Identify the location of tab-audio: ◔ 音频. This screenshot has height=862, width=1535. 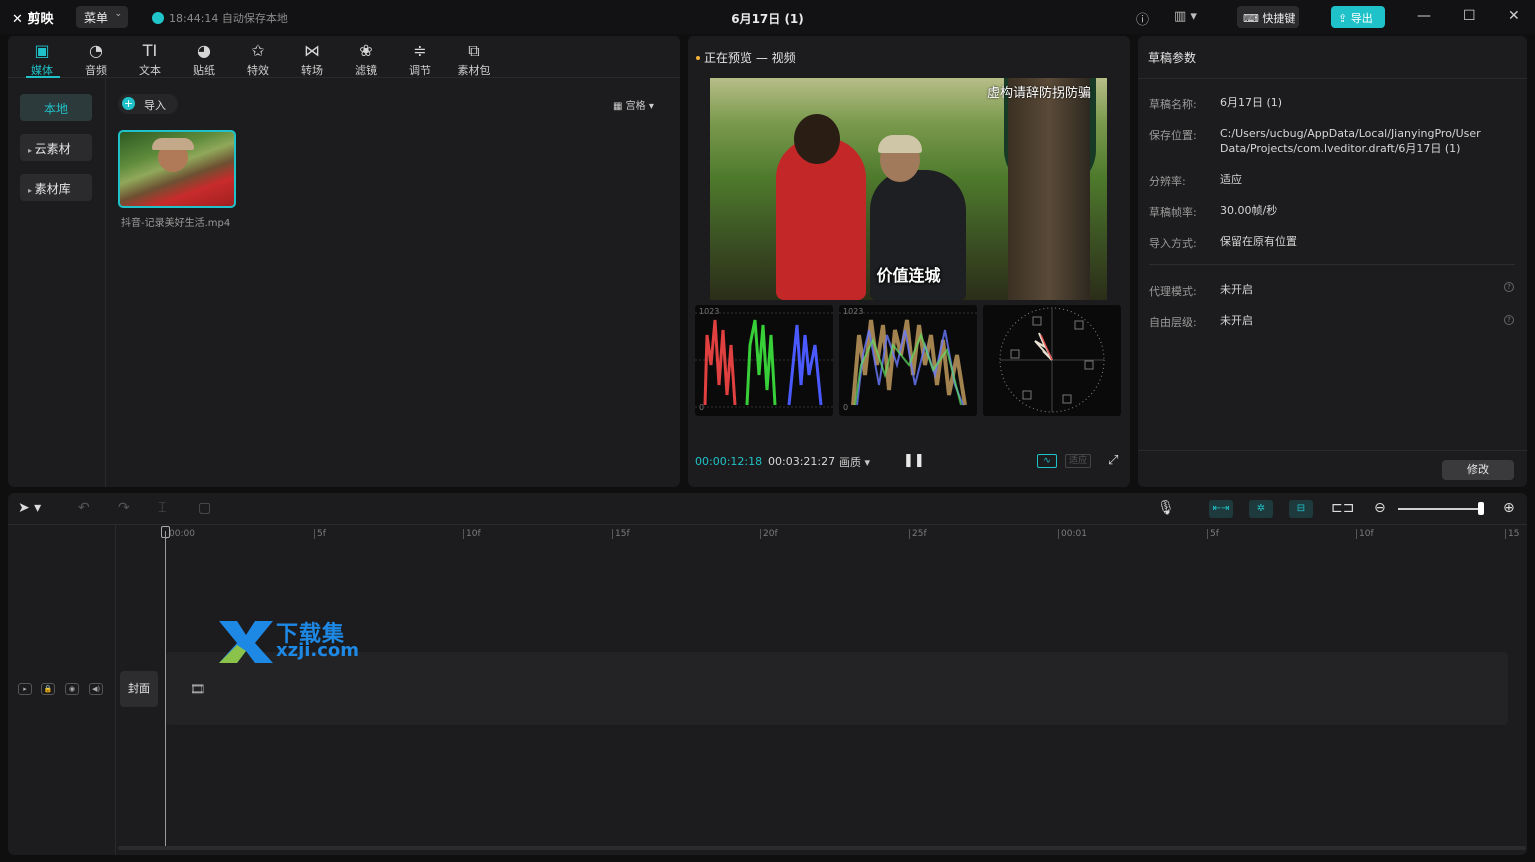
(96, 59).